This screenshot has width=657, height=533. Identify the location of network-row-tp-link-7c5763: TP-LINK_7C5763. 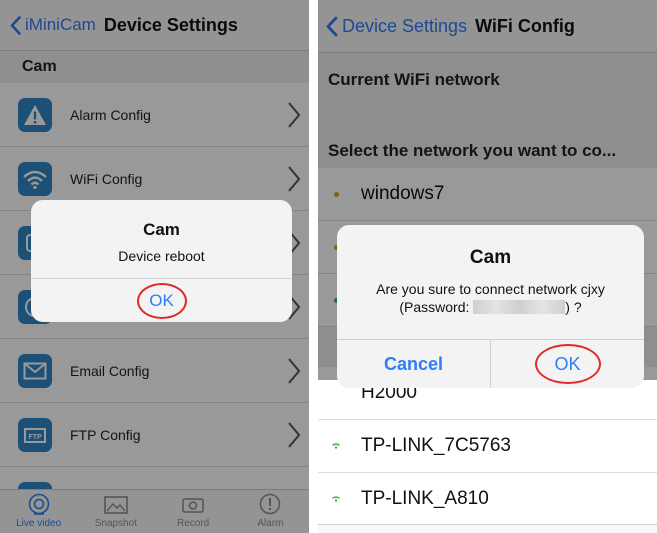
(487, 446).